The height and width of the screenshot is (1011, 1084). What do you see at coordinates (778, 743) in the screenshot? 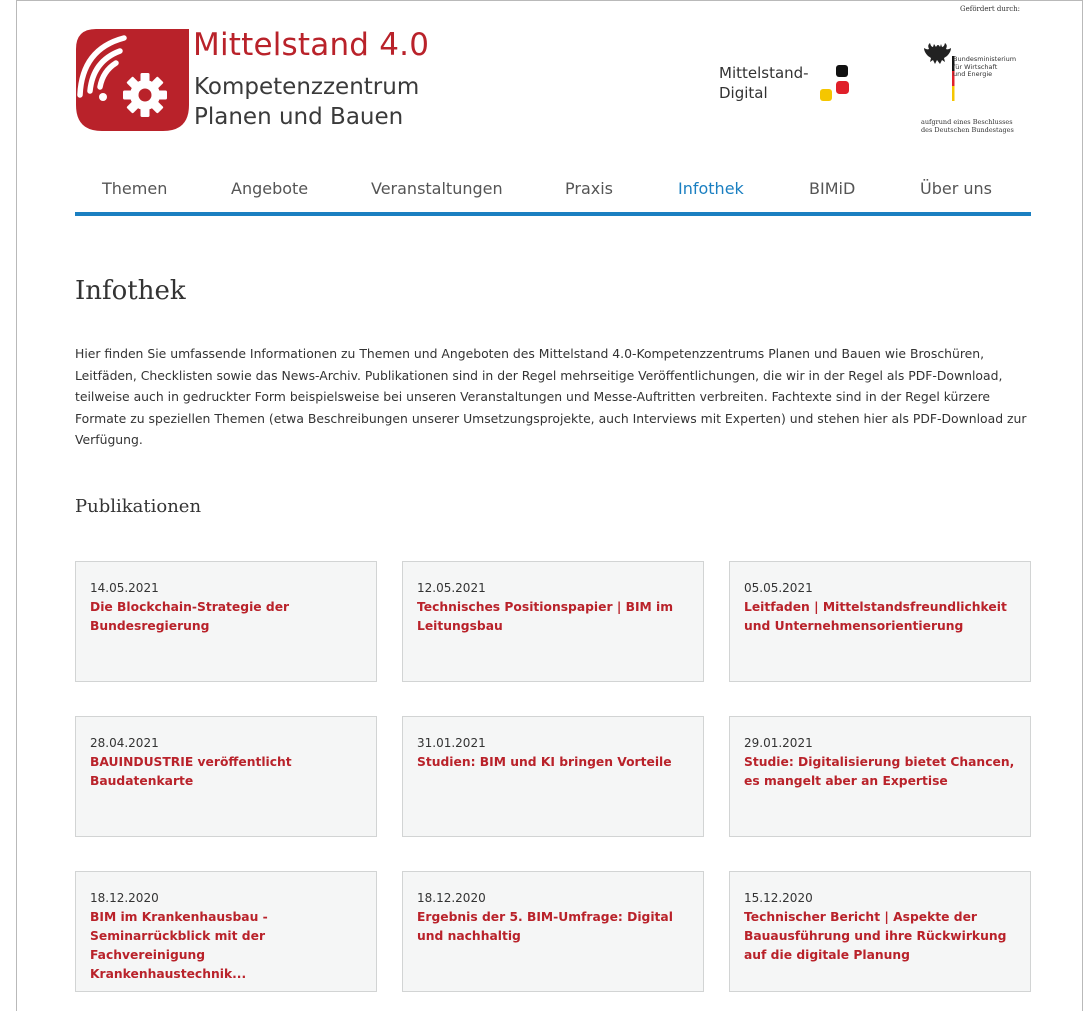
I see `card-date: 29.01.2021` at bounding box center [778, 743].